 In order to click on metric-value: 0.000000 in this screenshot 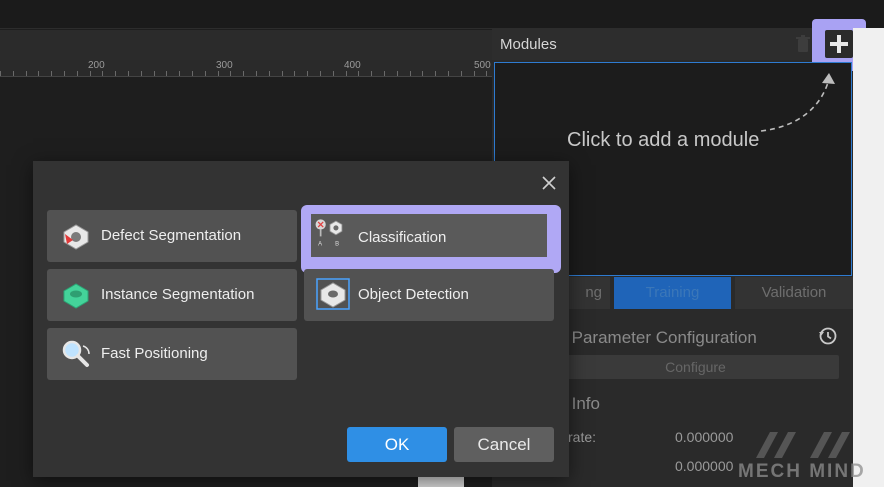, I will do `click(704, 466)`.